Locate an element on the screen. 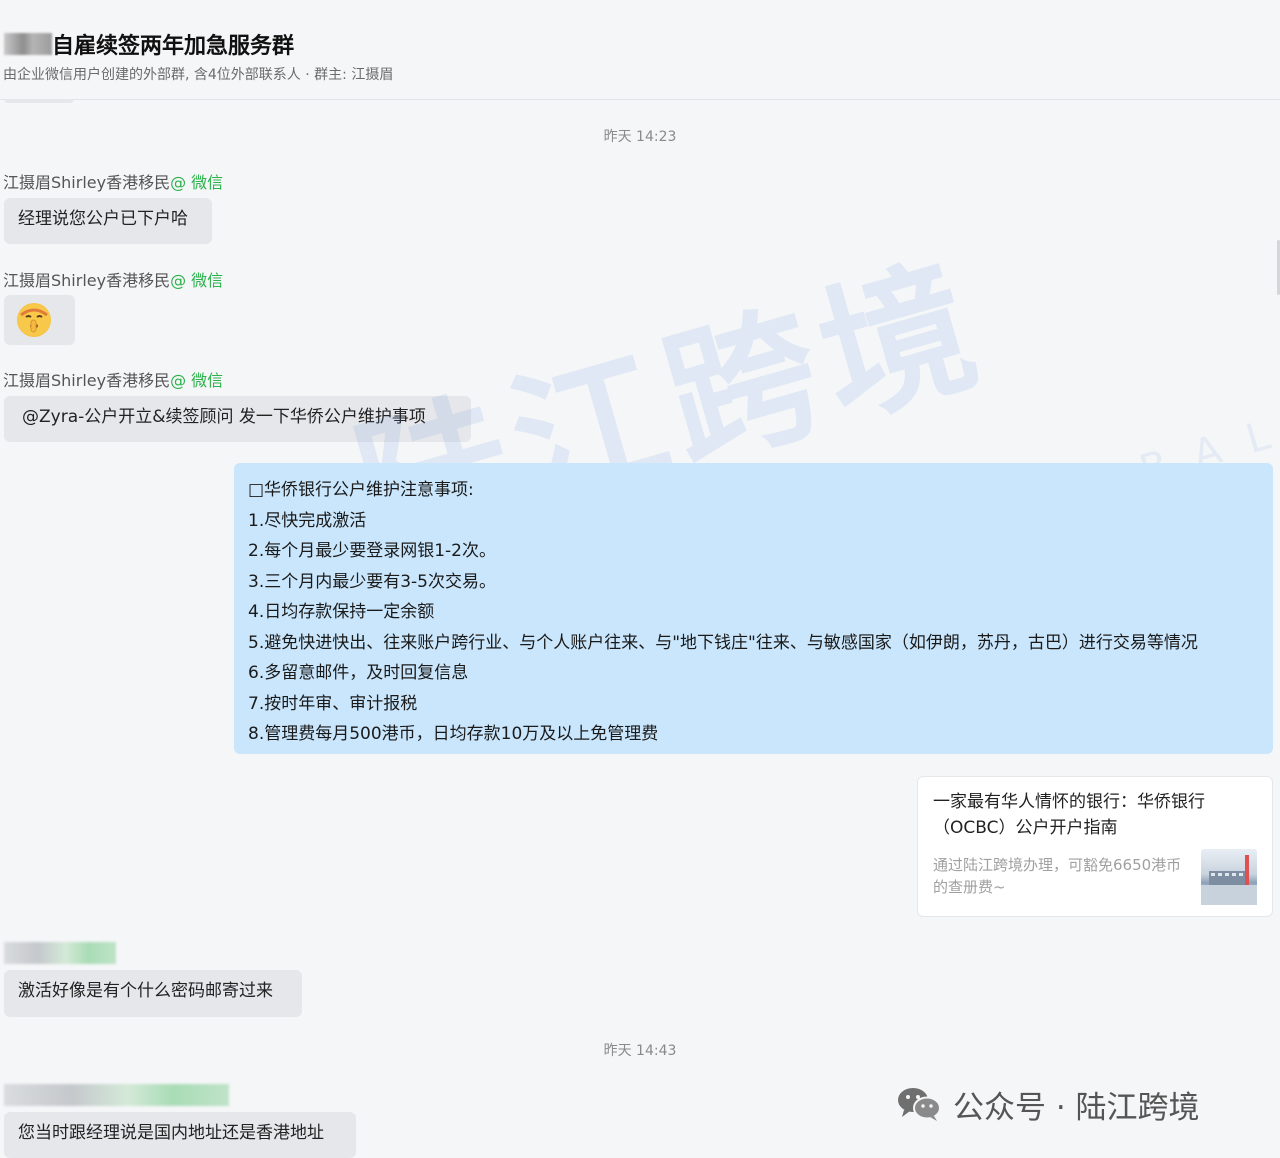  timestamp: 昨天 14:43 is located at coordinates (640, 1051).